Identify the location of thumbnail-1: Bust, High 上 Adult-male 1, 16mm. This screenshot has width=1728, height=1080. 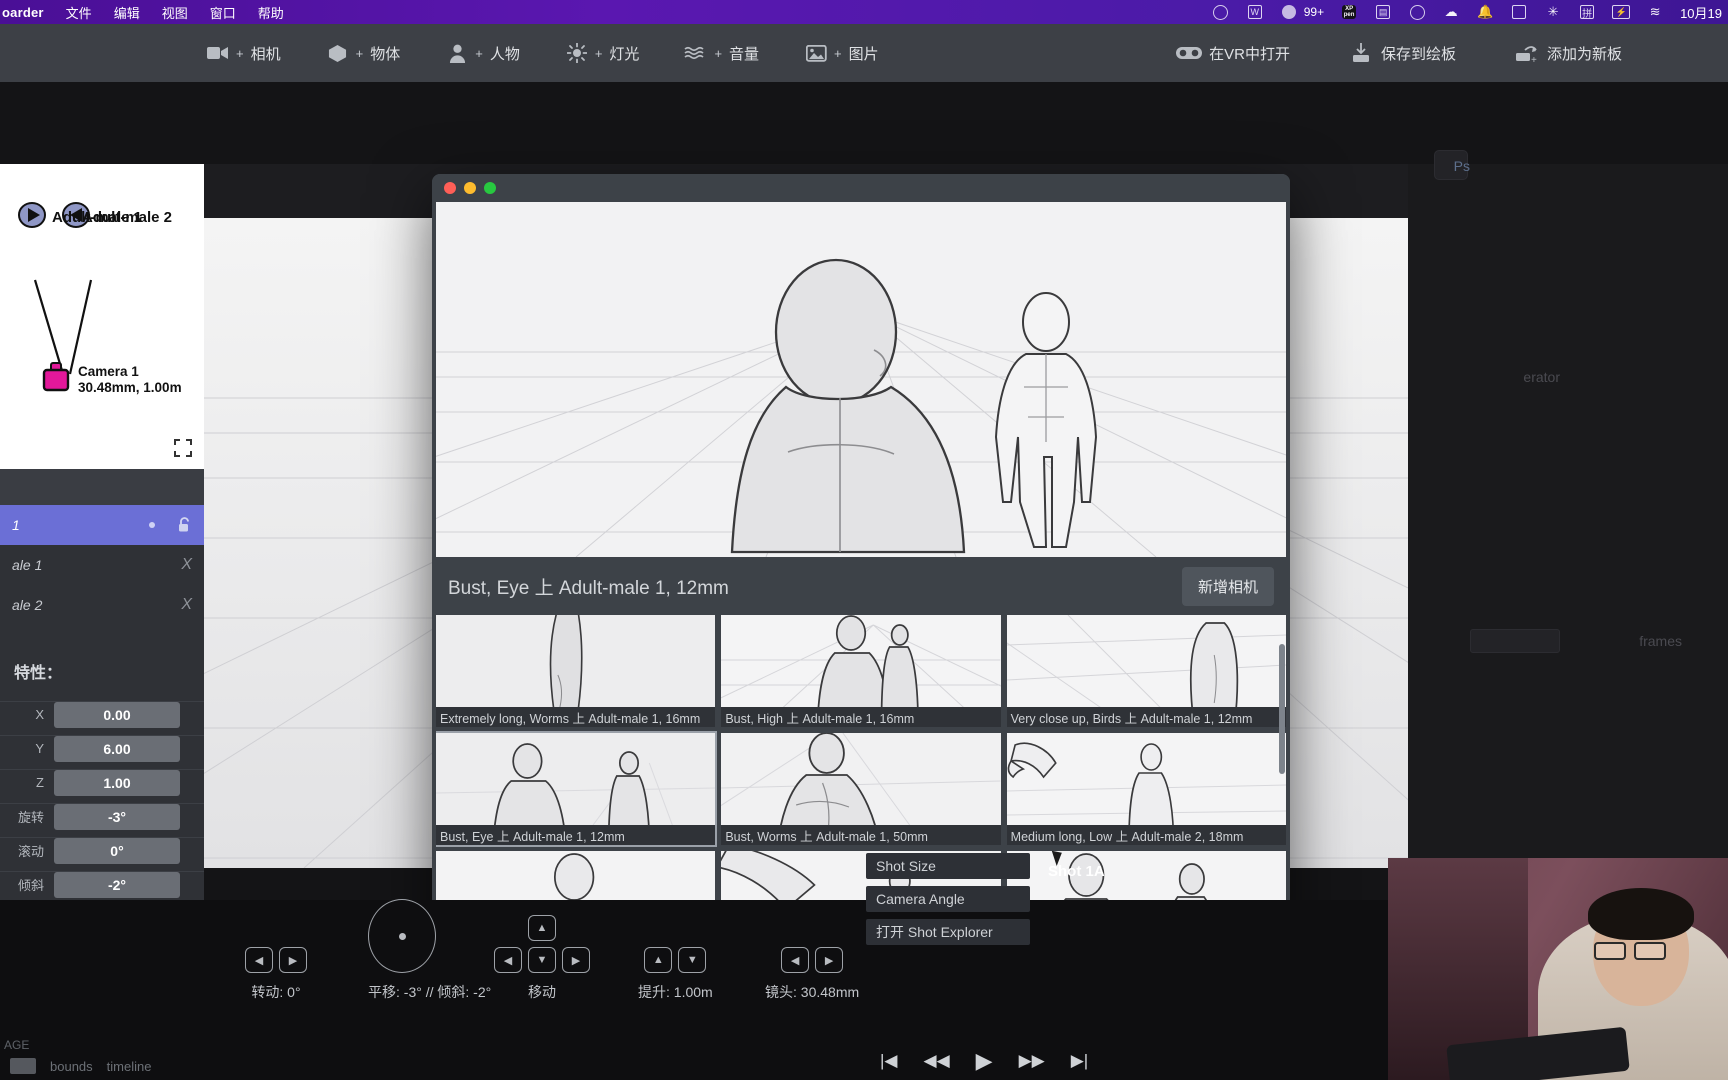
(861, 671).